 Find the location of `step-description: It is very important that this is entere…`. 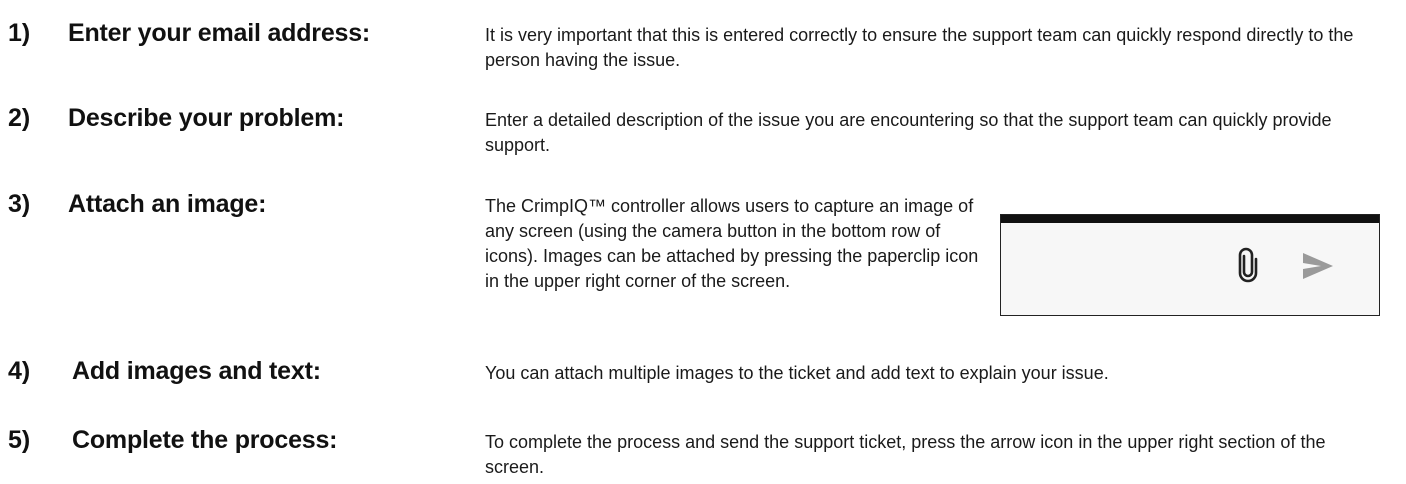

step-description: It is very important that this is entere… is located at coordinates (919, 47).